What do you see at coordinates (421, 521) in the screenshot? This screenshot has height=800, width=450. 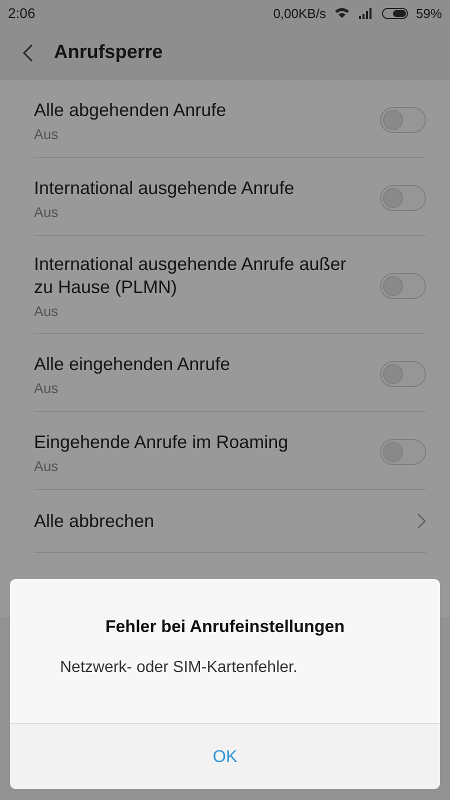 I see `chevron-icon` at bounding box center [421, 521].